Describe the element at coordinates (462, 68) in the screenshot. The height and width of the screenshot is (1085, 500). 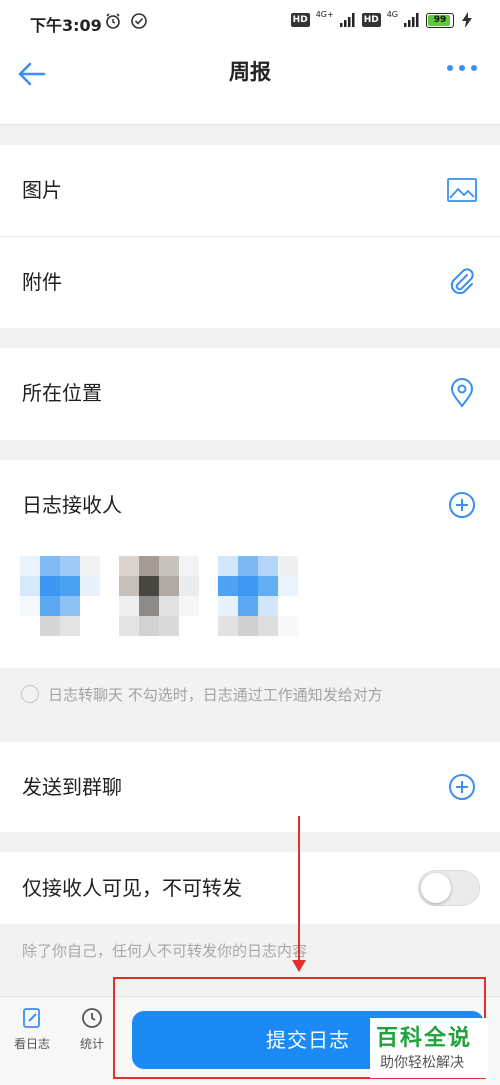
I see `more-options-icon` at that location.